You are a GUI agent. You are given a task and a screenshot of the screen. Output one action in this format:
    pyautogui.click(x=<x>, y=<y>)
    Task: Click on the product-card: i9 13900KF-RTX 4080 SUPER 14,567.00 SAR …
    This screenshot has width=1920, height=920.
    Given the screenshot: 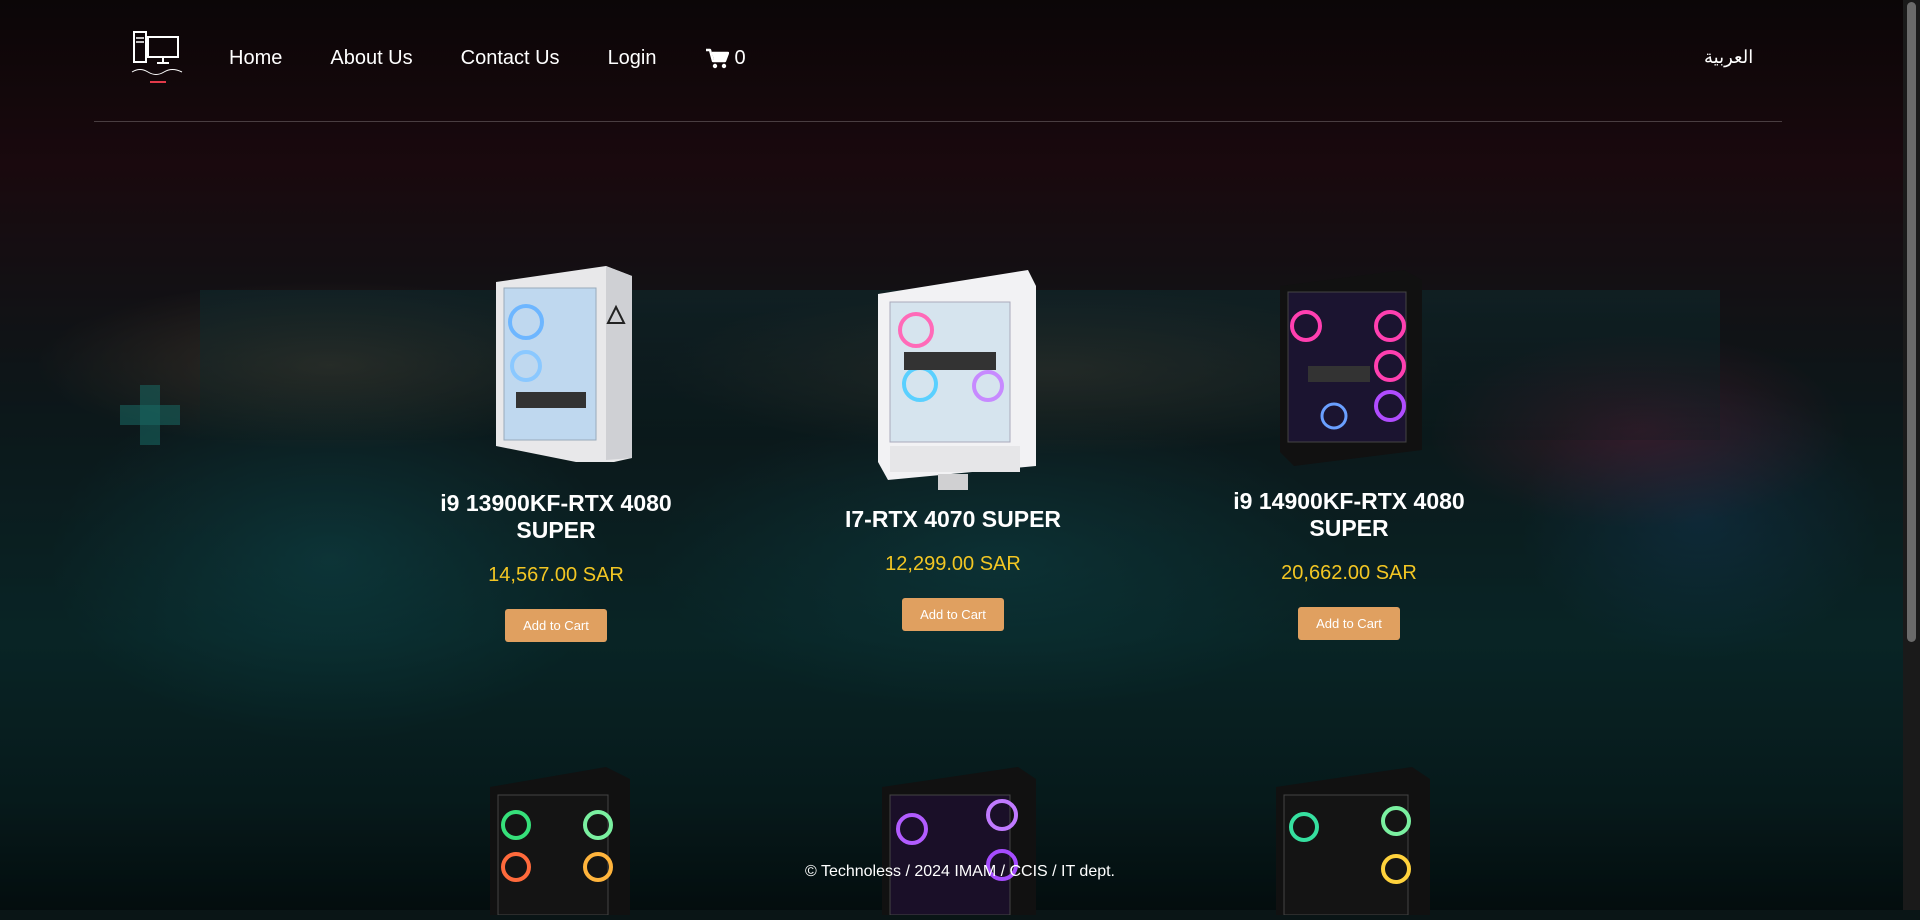 What is the action you would take?
    pyautogui.click(x=556, y=452)
    